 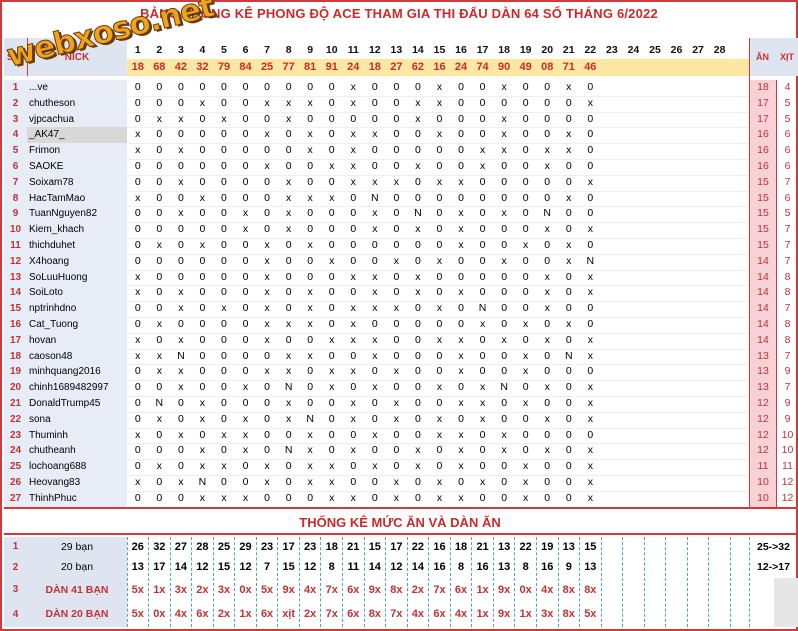 I want to click on an-count: 12, so click(x=762, y=451).